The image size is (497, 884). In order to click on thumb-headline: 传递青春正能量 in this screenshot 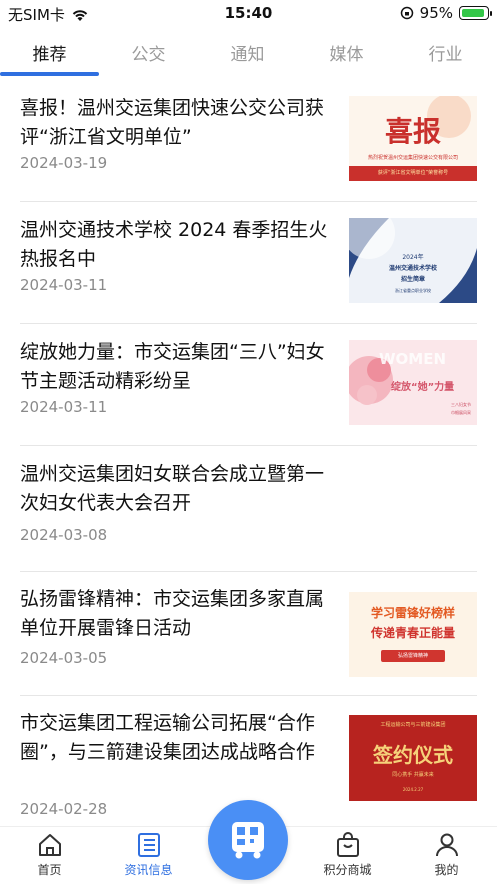, I will do `click(412, 633)`.